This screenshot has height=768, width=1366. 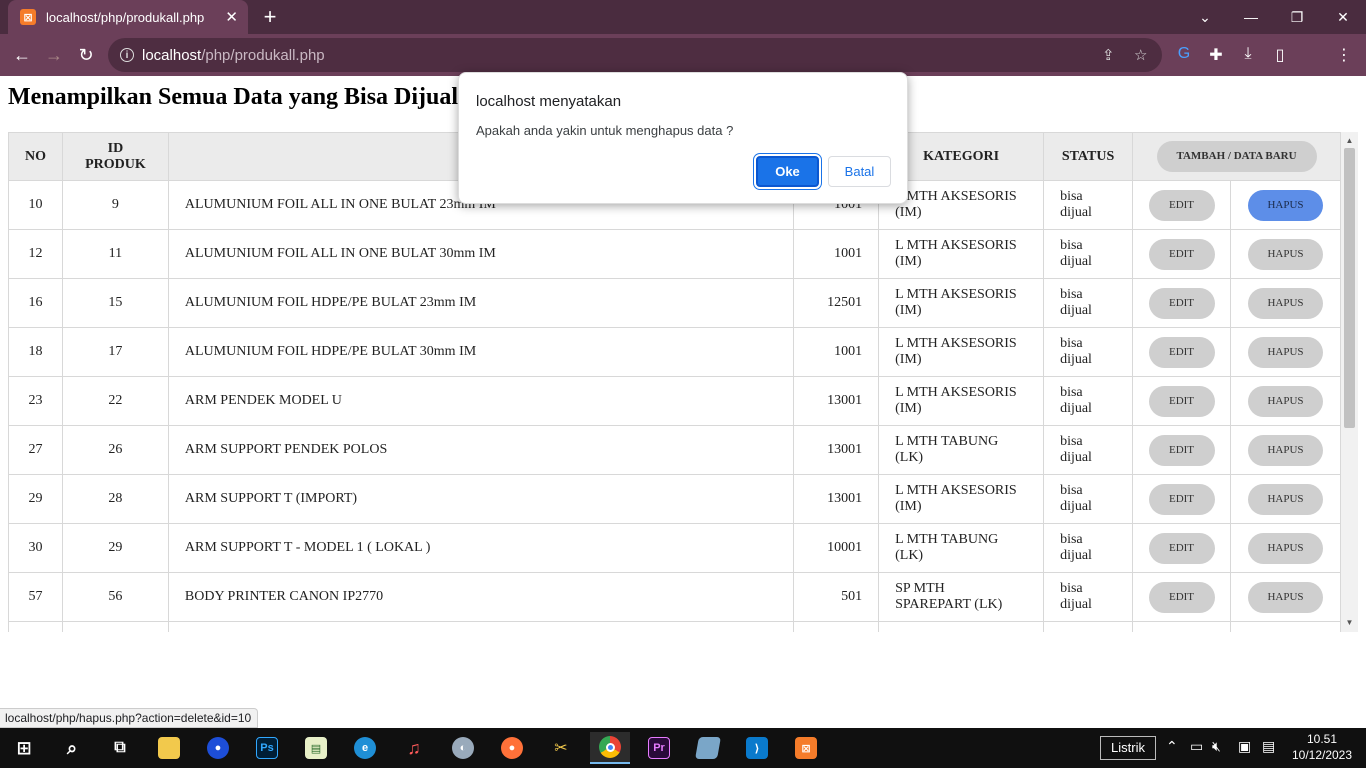 I want to click on dialog-message: Apakah anda yakin untuk menghapus data ?, so click(x=605, y=130).